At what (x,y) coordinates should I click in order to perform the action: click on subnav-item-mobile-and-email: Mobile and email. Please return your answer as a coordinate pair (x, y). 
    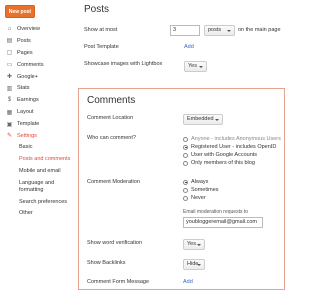
    Looking at the image, I should click on (39, 172).